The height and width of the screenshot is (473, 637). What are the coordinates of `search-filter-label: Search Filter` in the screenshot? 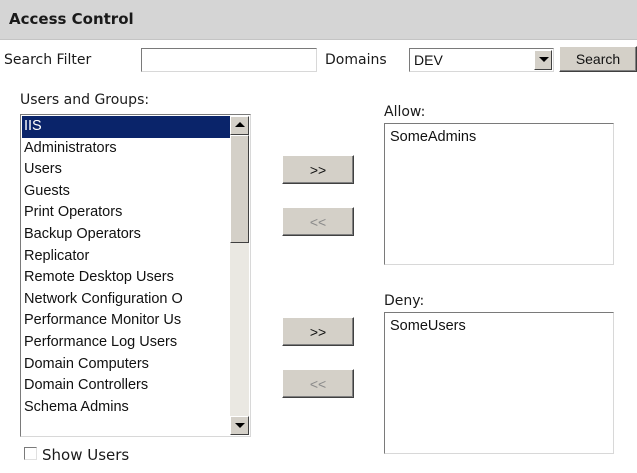 It's located at (48, 60).